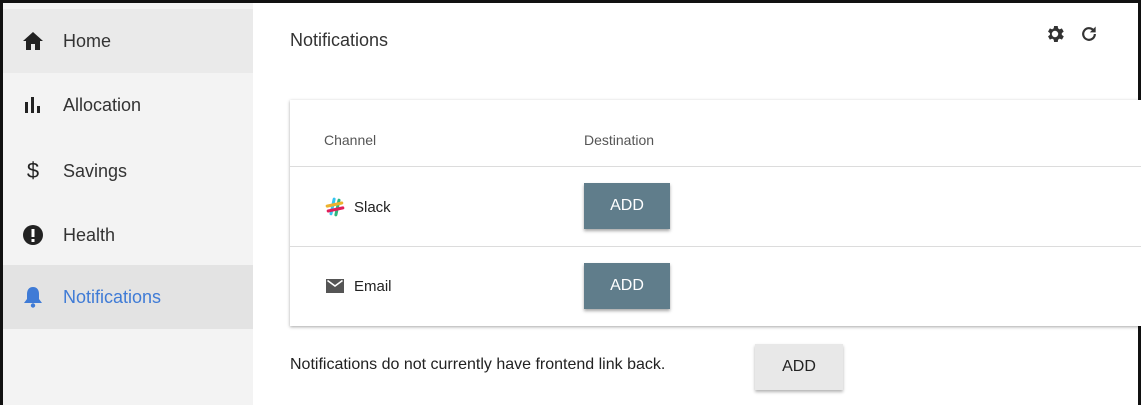 The width and height of the screenshot is (1141, 405). I want to click on settings-icon, so click(1055, 34).